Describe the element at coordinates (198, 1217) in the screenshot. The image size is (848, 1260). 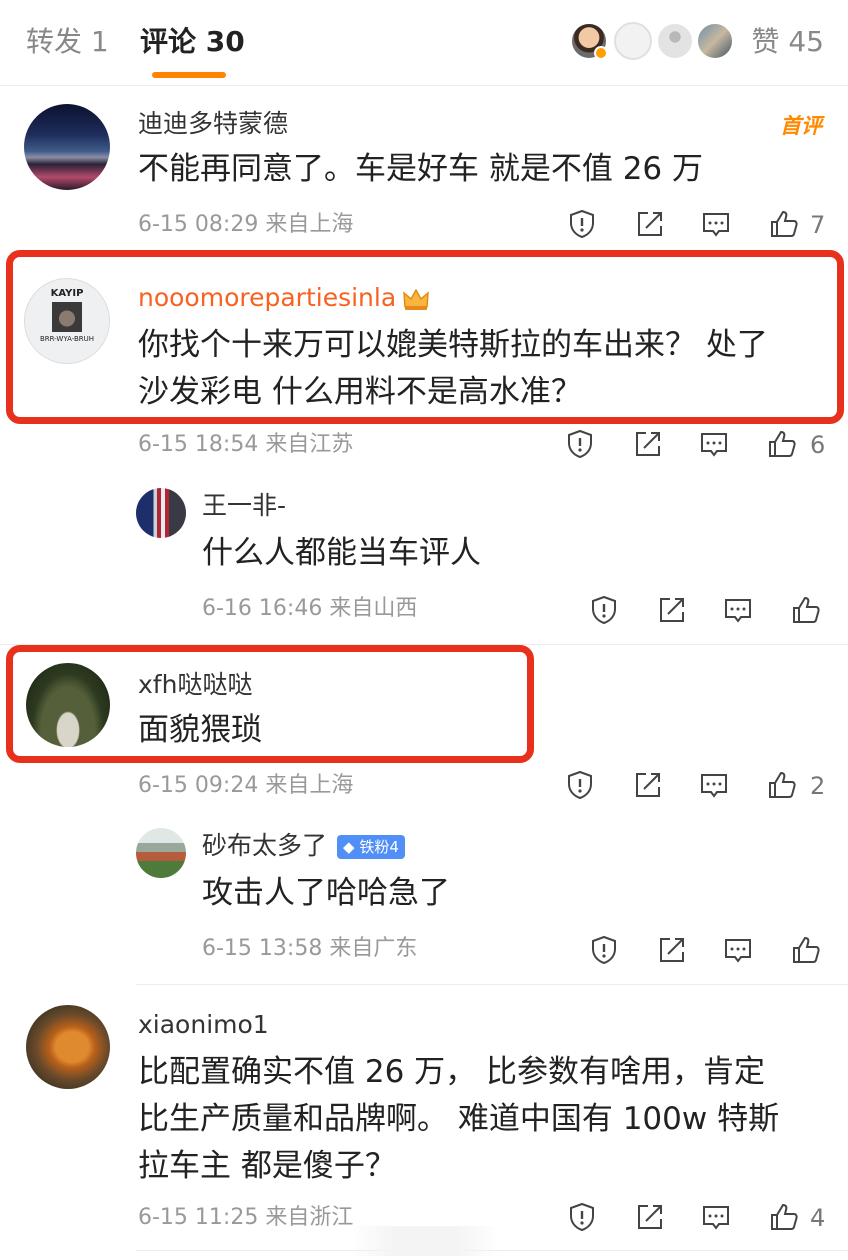
I see `timestamp: 6-15 11:25` at that location.